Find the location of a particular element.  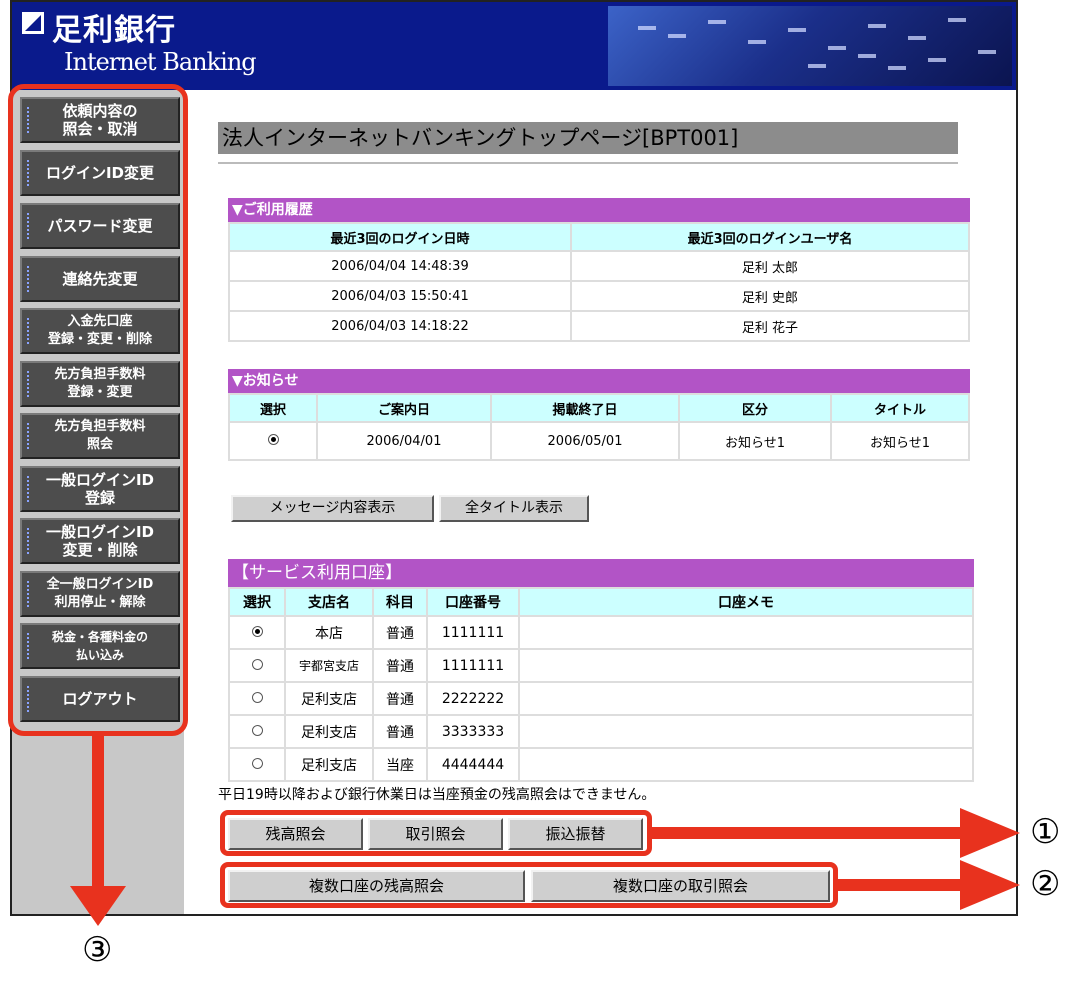

show-all-titles-button: 全タイトル表示 is located at coordinates (514, 508).